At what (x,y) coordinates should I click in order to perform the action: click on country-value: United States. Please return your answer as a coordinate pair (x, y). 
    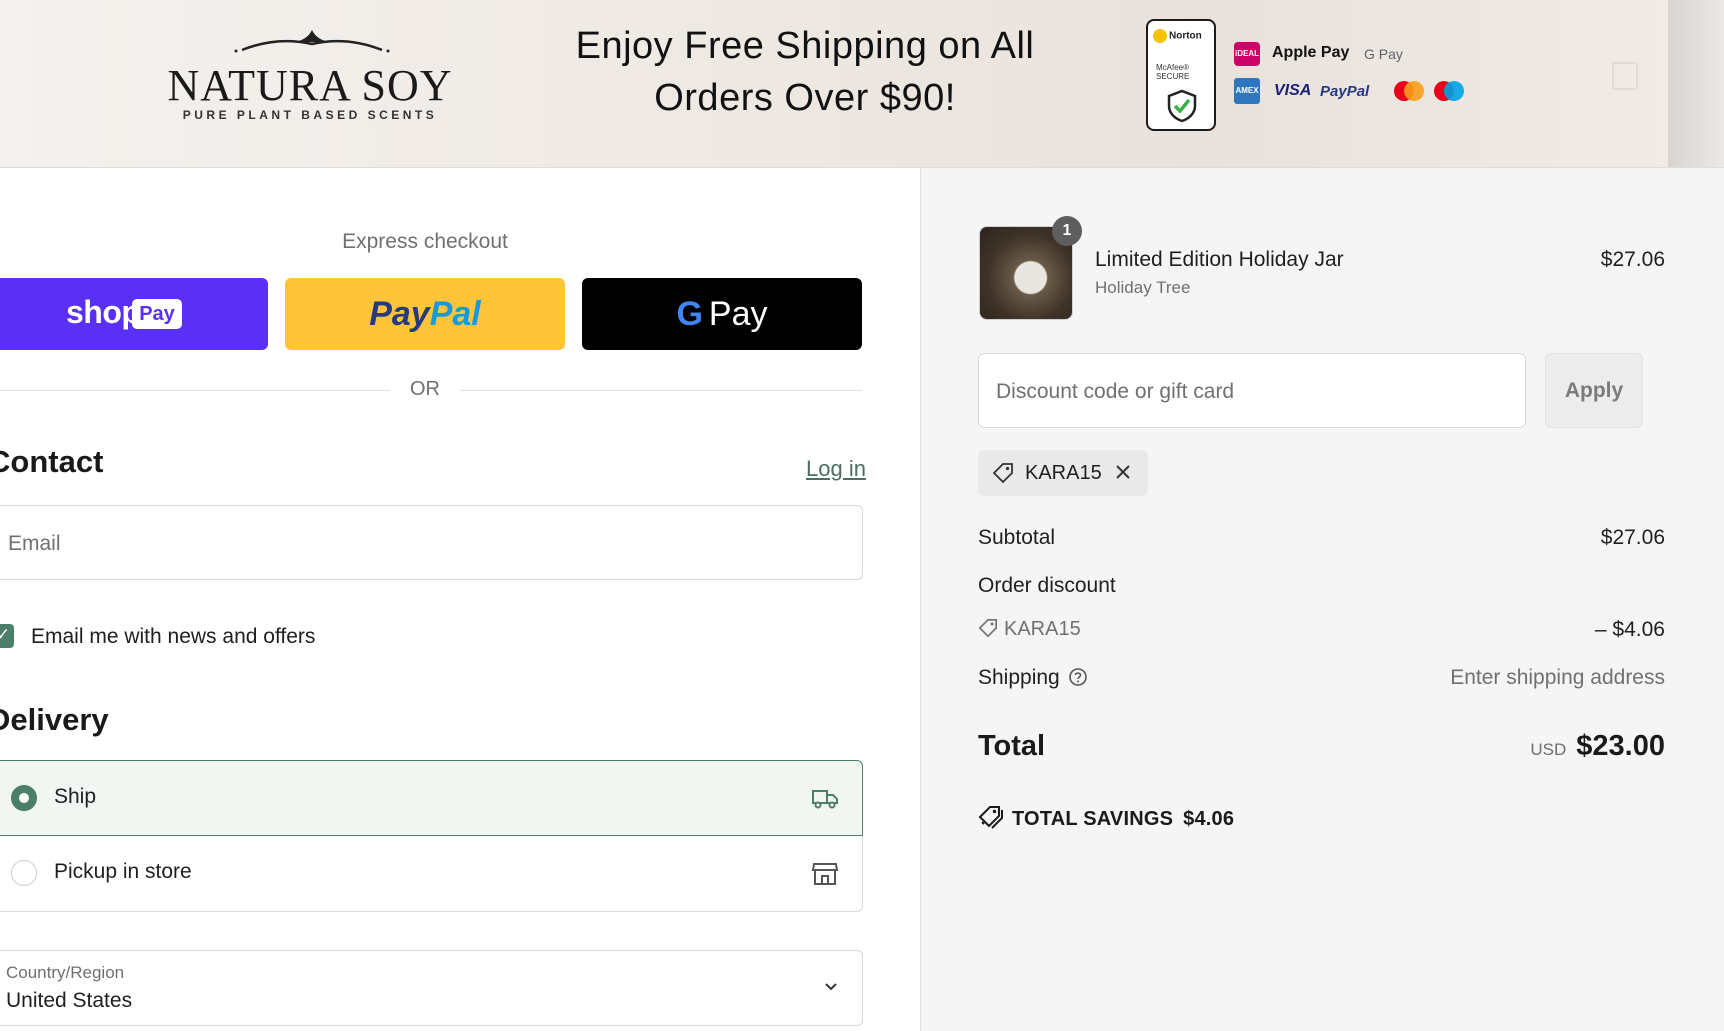
    Looking at the image, I should click on (69, 1000).